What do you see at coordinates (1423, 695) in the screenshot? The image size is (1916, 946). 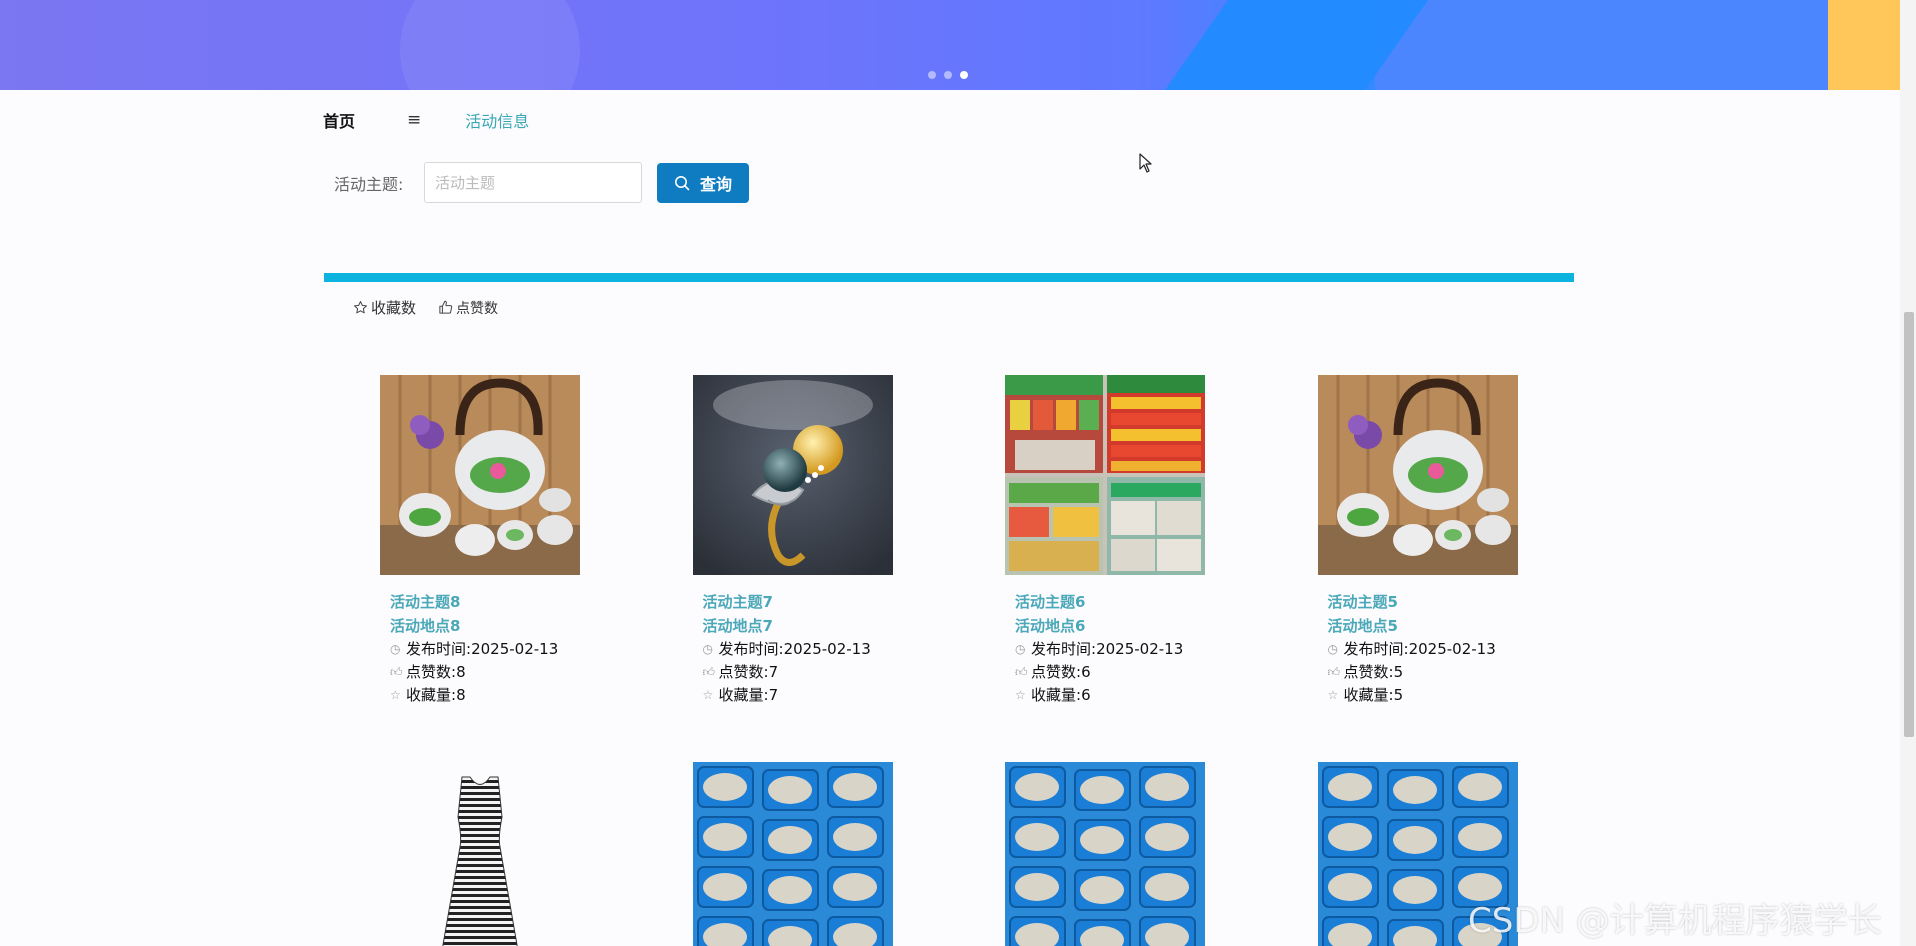 I see `card-favorites: ☆ 收藏量: 5` at bounding box center [1423, 695].